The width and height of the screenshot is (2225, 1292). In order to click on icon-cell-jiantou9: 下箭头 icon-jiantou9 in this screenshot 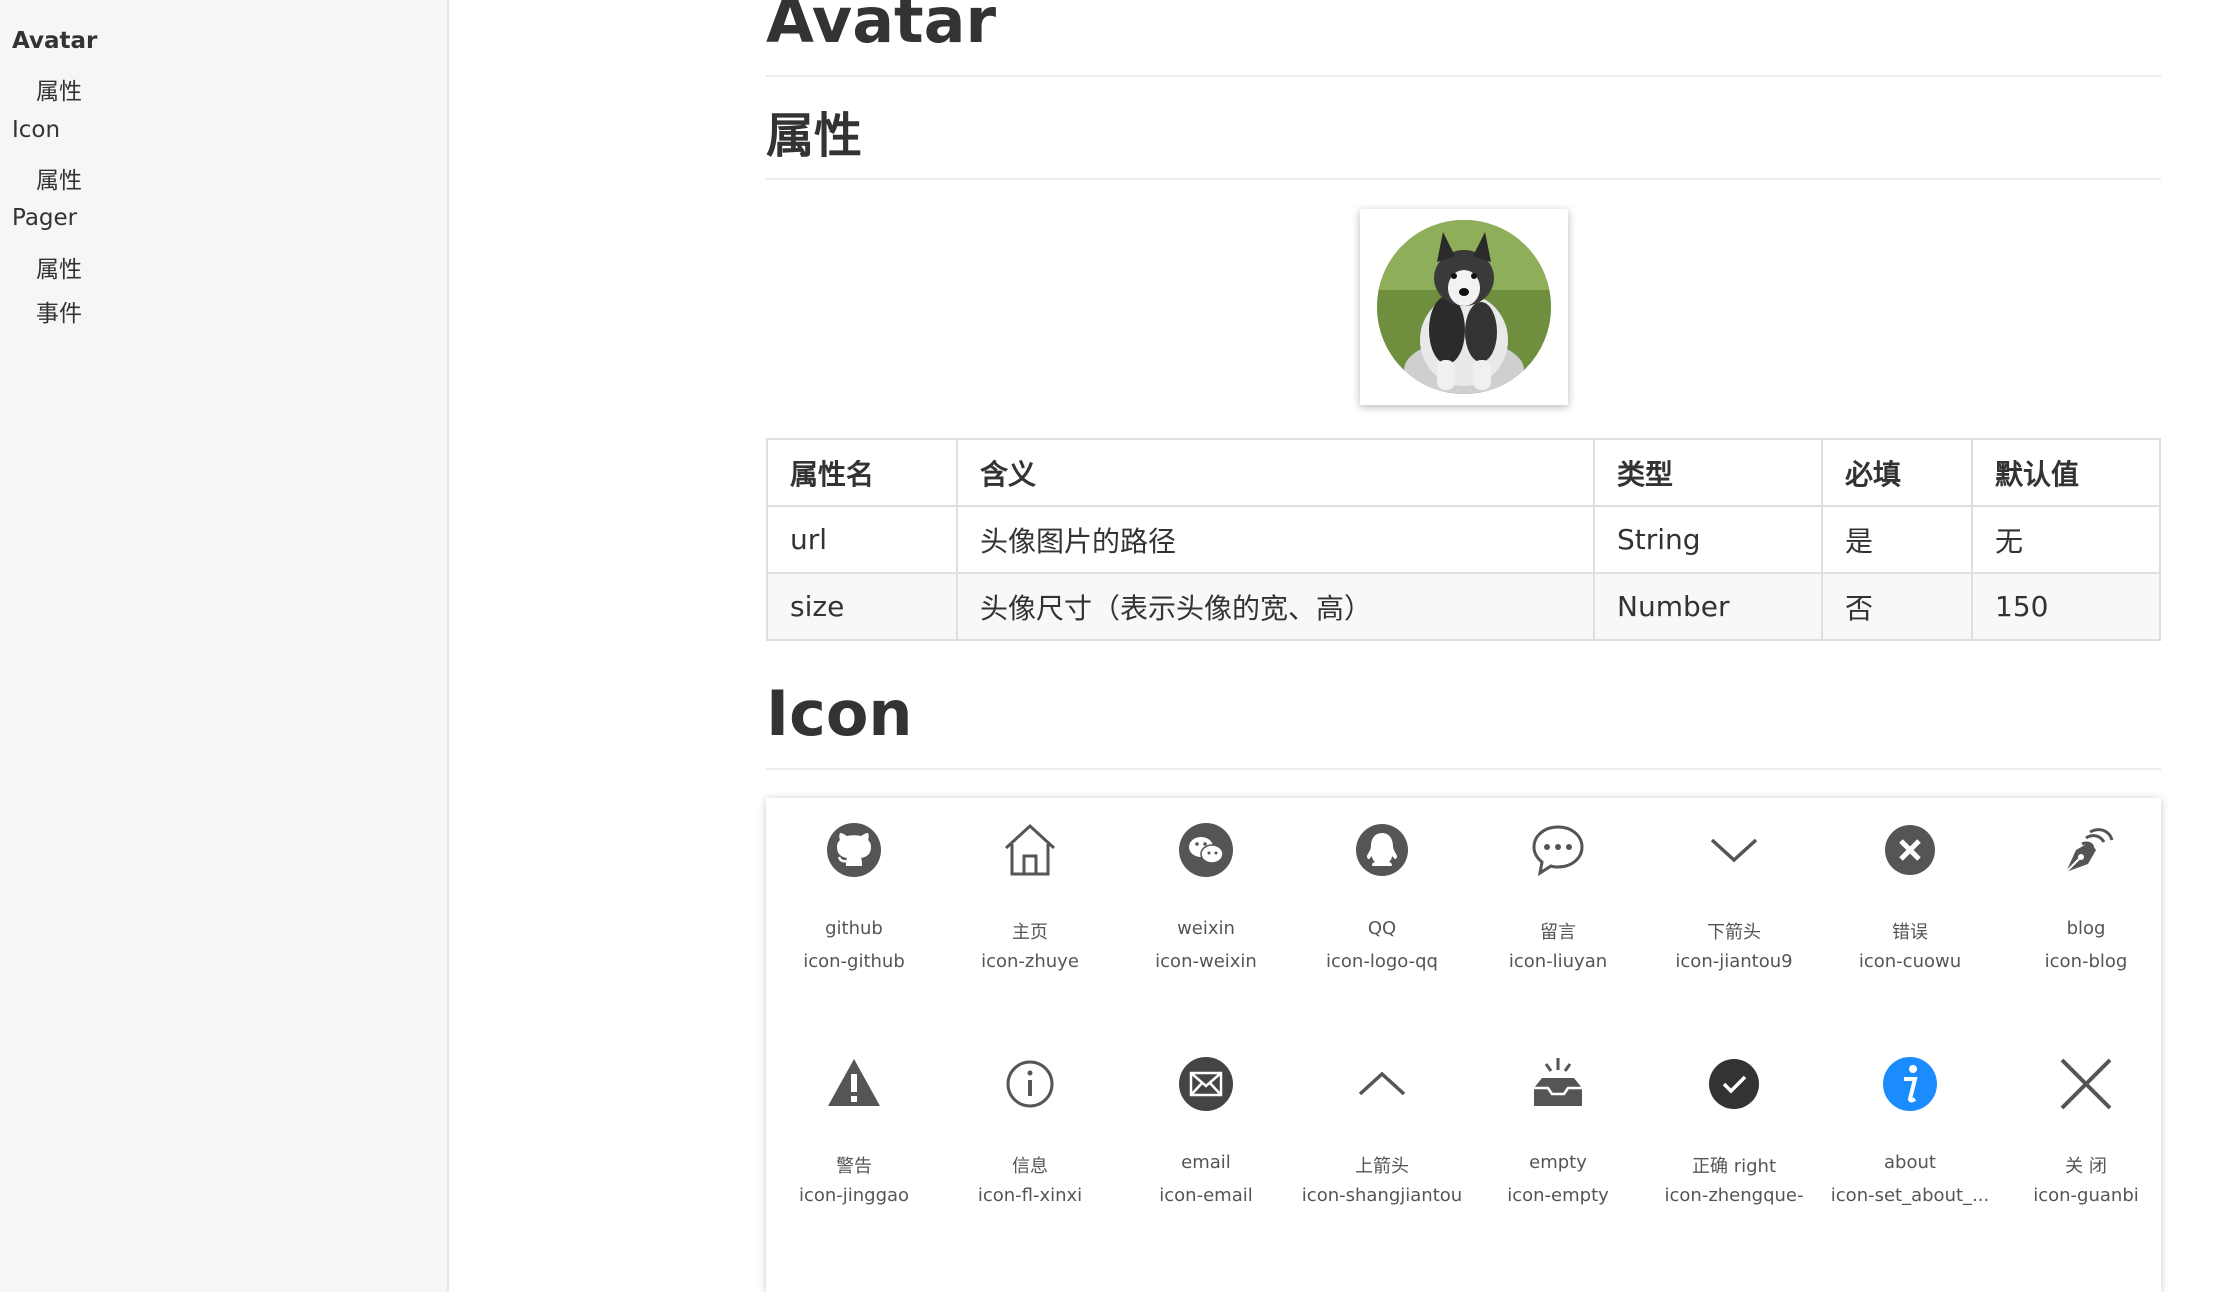, I will do `click(1734, 898)`.